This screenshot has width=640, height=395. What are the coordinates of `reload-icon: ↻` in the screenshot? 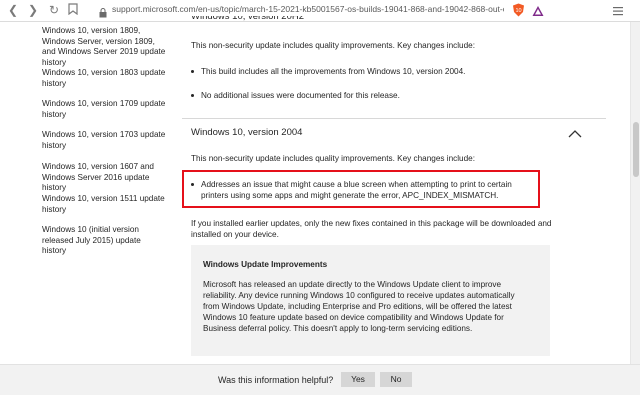 It's located at (54, 10).